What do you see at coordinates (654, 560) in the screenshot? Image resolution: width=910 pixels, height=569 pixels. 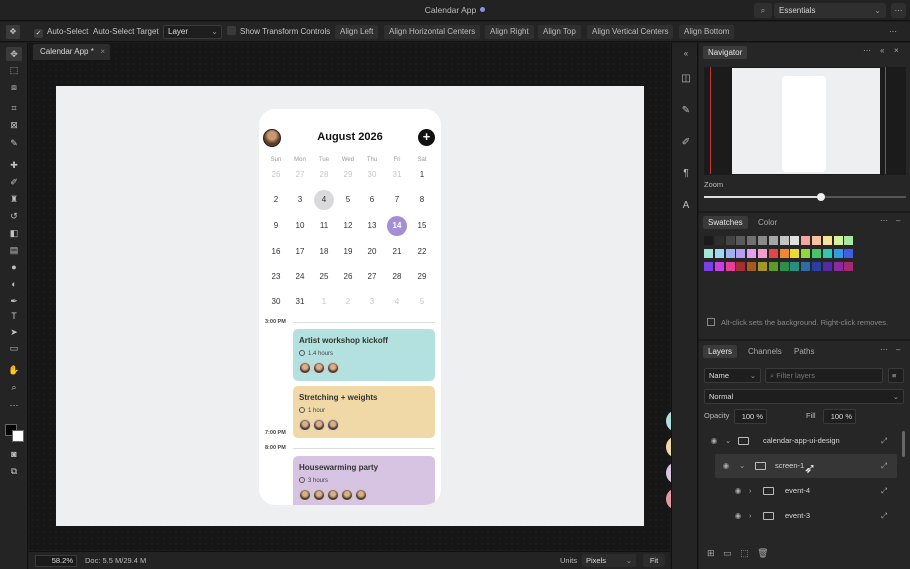 I see `fit-button: Fit` at bounding box center [654, 560].